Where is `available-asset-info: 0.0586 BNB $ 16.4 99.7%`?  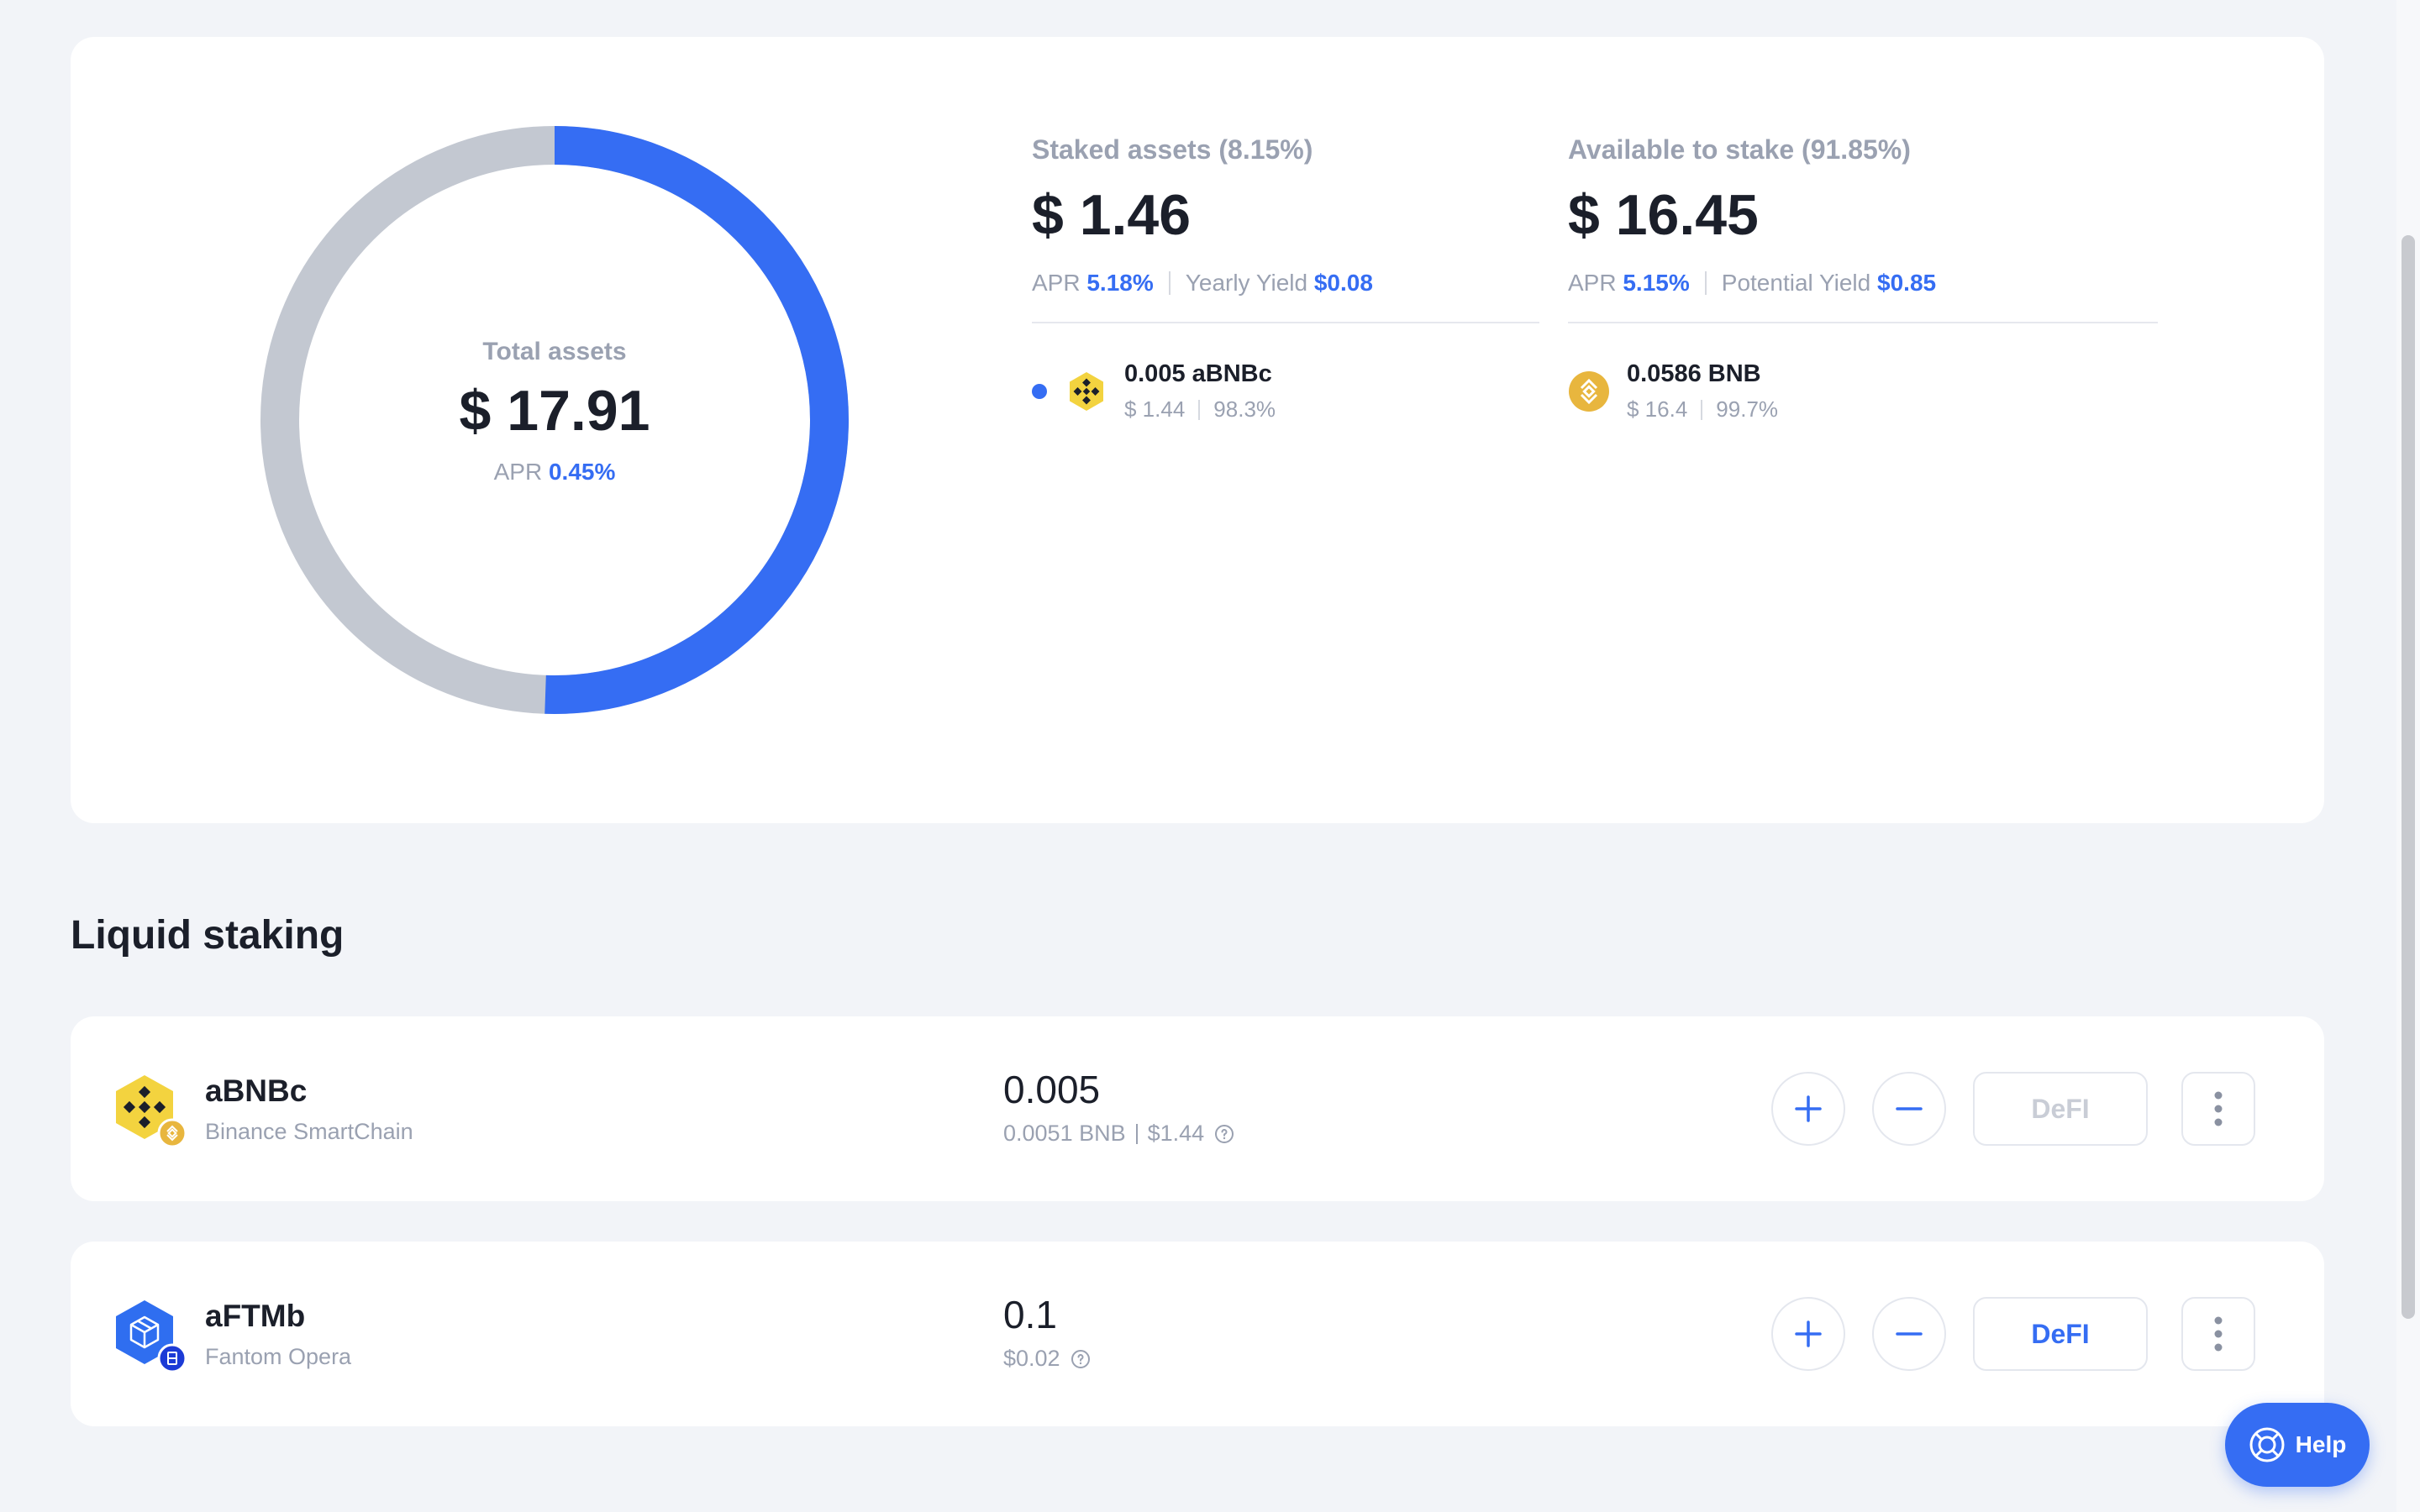
available-asset-info: 0.0586 BNB $ 16.4 99.7% is located at coordinates (1703, 391).